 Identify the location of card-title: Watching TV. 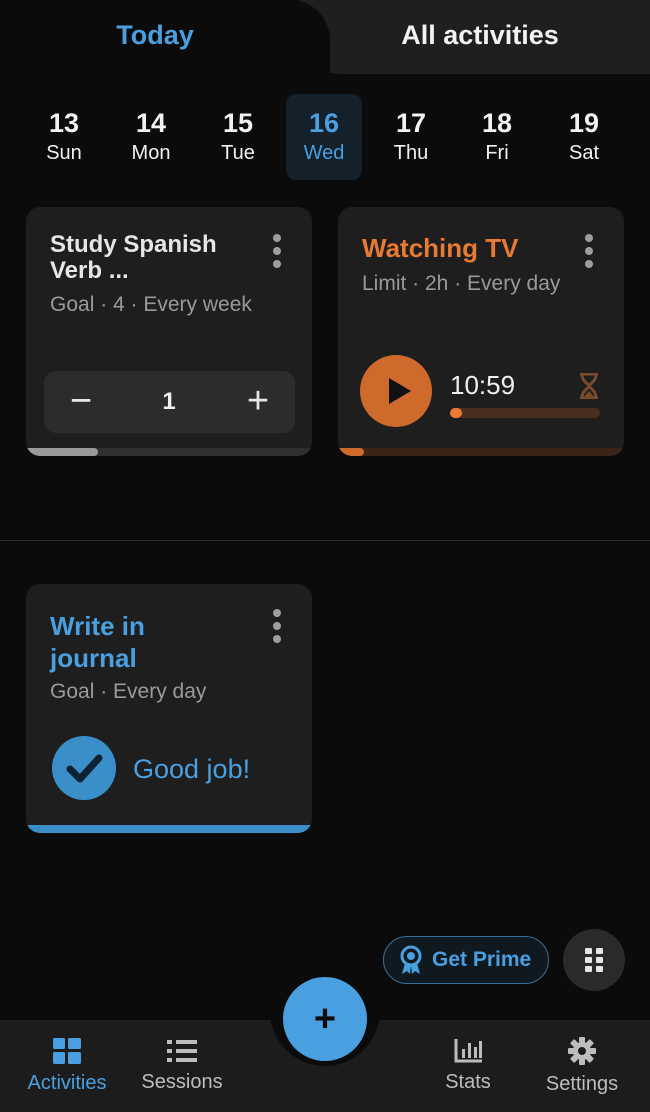
(440, 248).